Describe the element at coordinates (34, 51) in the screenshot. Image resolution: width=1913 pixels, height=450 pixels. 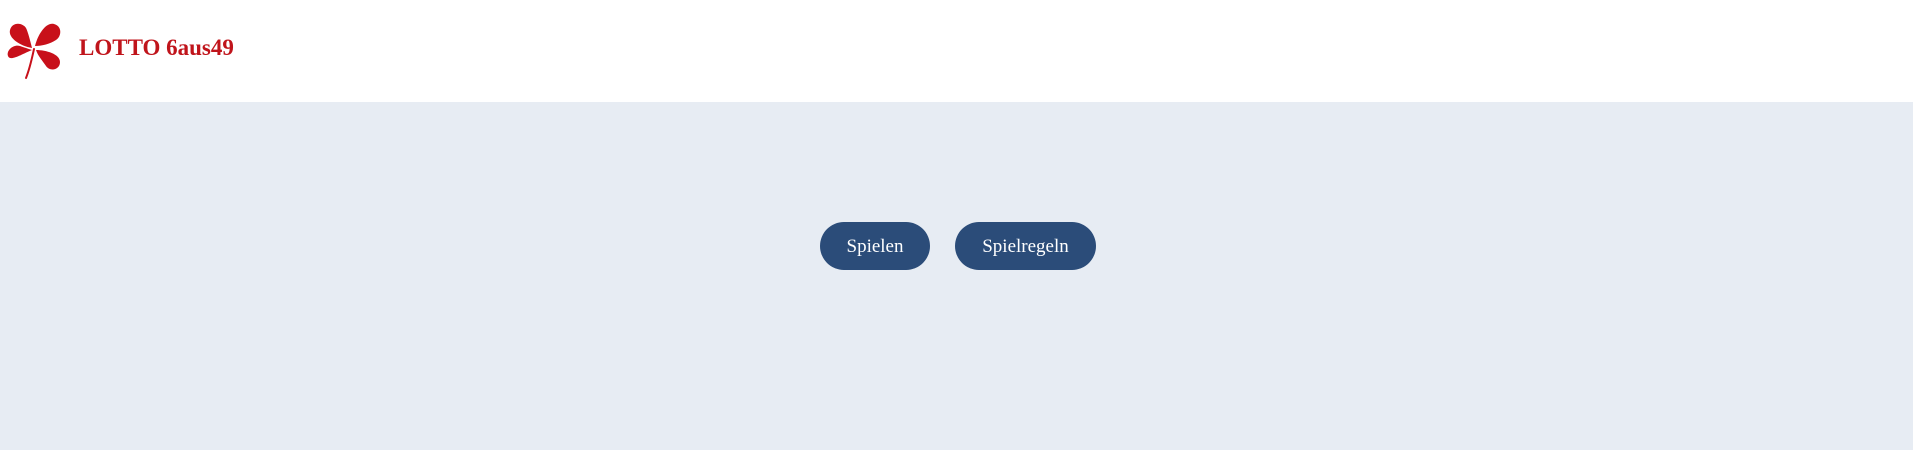
I see `clover-icon` at that location.